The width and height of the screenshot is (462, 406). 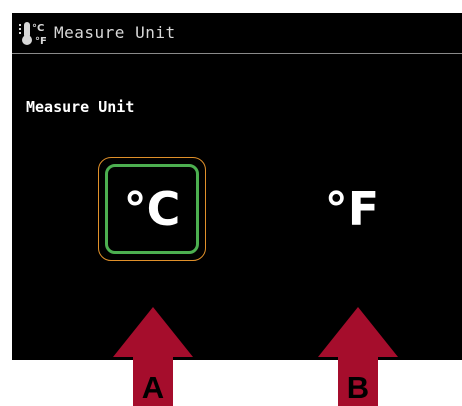 What do you see at coordinates (115, 32) in the screenshot?
I see `header-title: Measure Unit` at bounding box center [115, 32].